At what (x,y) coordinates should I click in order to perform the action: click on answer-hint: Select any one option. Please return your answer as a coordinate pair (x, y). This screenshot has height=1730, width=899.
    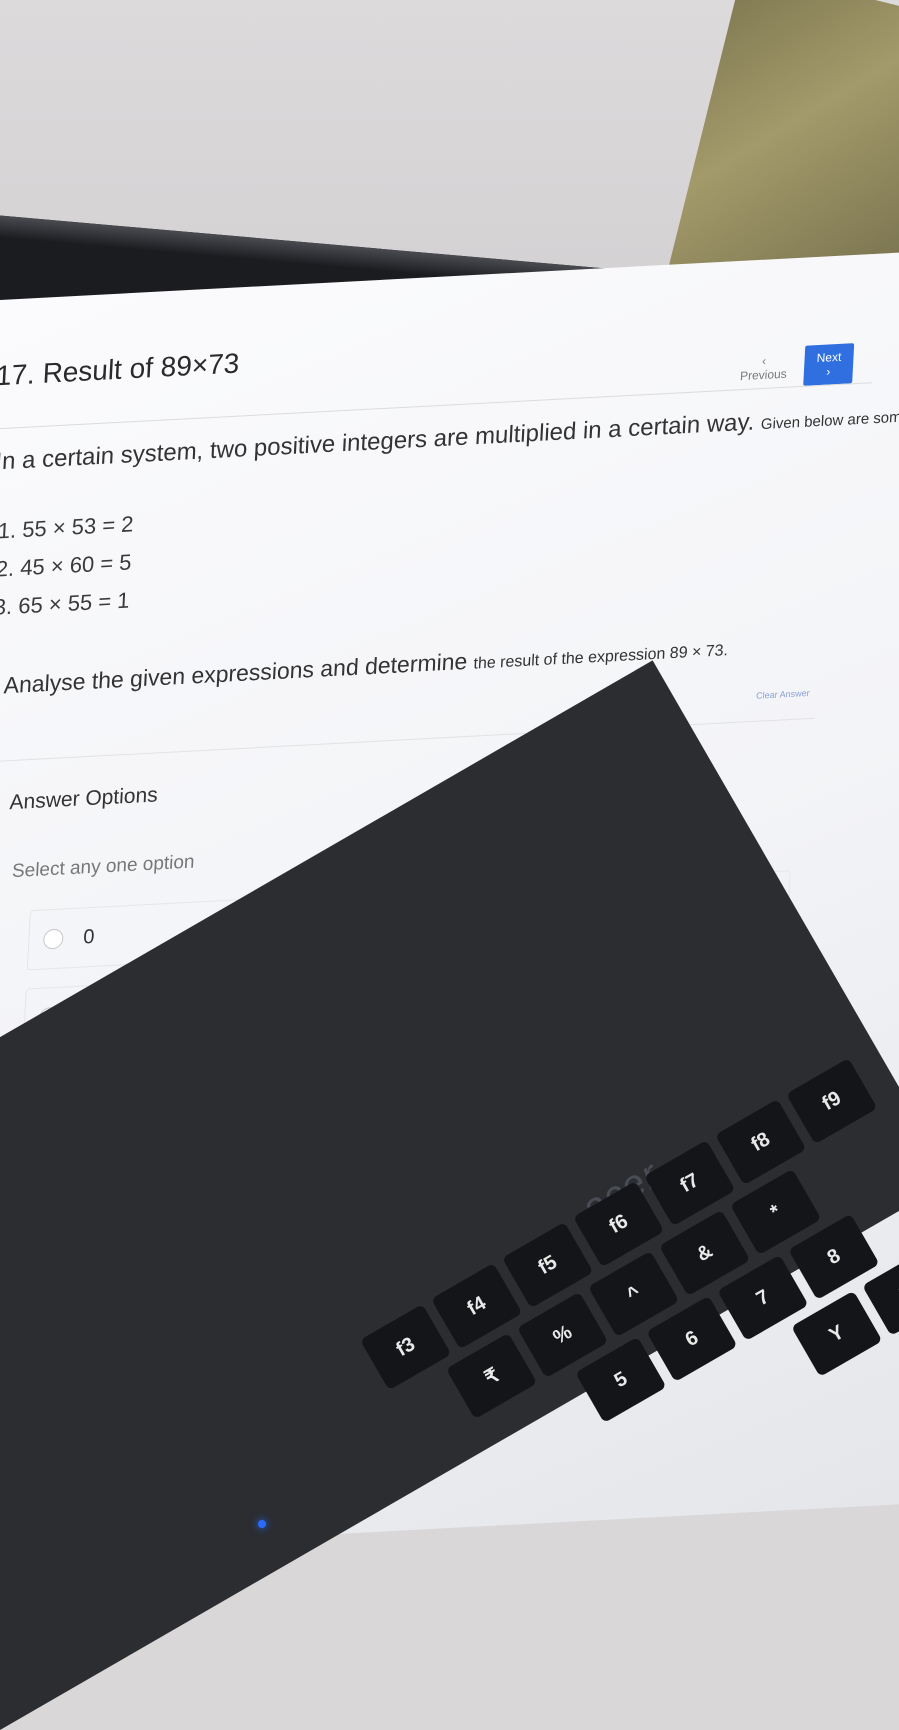
    Looking at the image, I should click on (103, 867).